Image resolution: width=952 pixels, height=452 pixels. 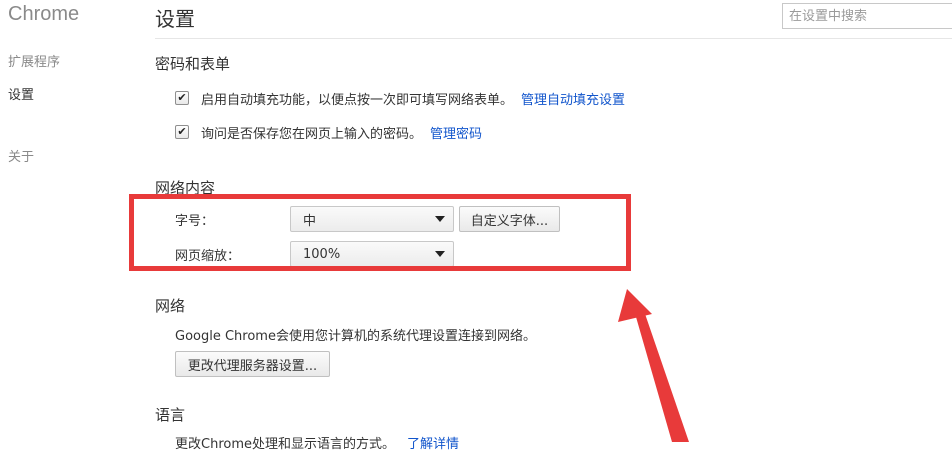 What do you see at coordinates (372, 219) in the screenshot?
I see `font-size-select: 中` at bounding box center [372, 219].